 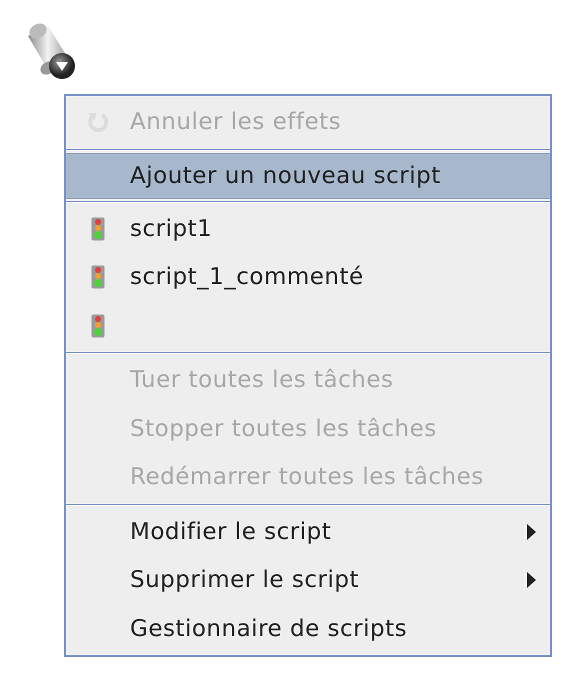 What do you see at coordinates (308, 532) in the screenshot?
I see `menu-item: Modifier le script` at bounding box center [308, 532].